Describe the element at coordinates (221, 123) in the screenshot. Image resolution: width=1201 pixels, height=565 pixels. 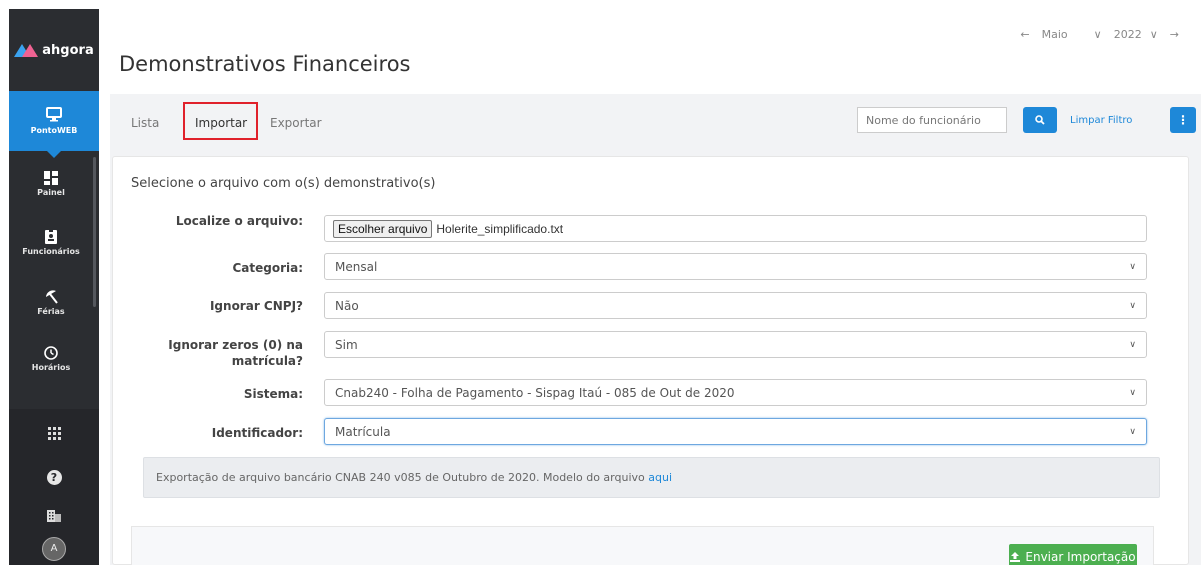
I see `tab-importar: Importar` at that location.